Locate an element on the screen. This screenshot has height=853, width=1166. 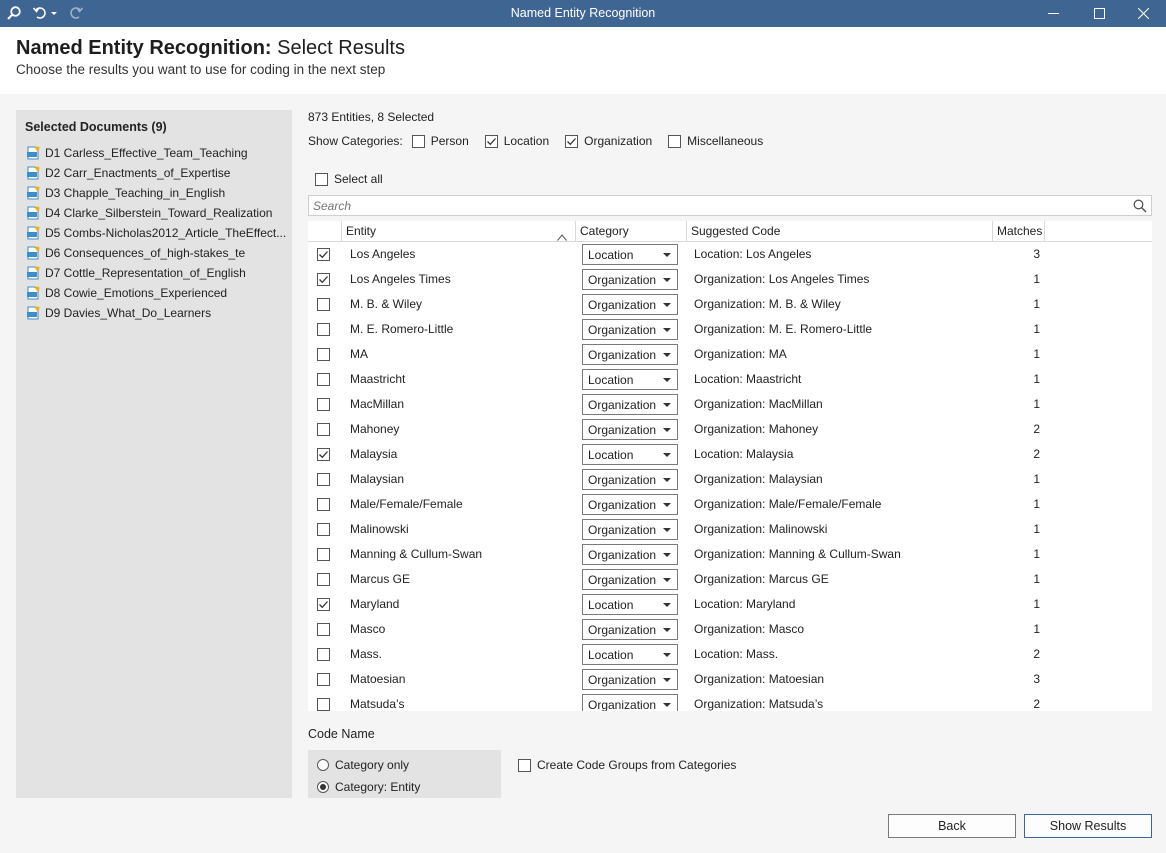
back-button: Back is located at coordinates (952, 826).